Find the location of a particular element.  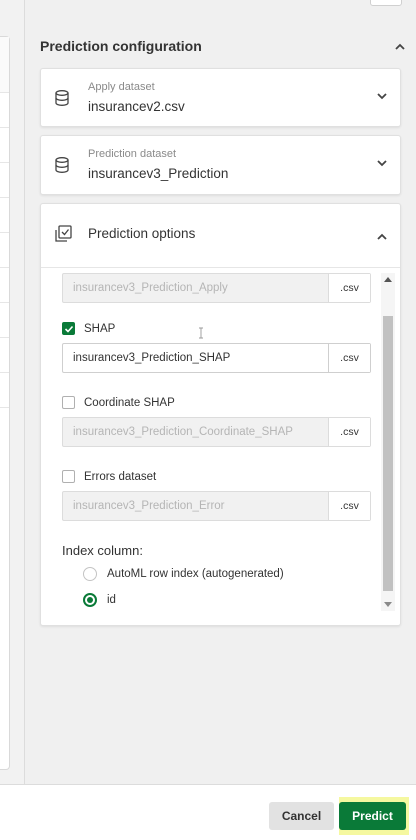

apply-dataset-label: Apply dataset is located at coordinates (121, 87).